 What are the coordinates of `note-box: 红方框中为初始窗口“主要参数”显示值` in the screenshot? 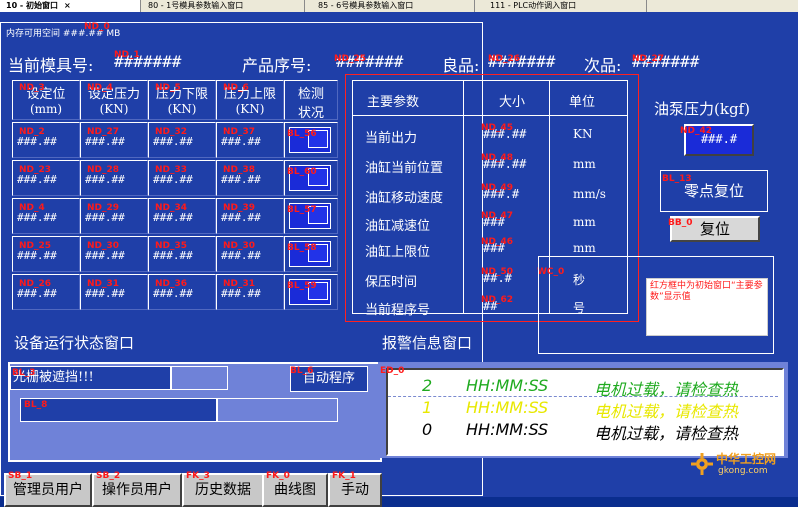 It's located at (707, 307).